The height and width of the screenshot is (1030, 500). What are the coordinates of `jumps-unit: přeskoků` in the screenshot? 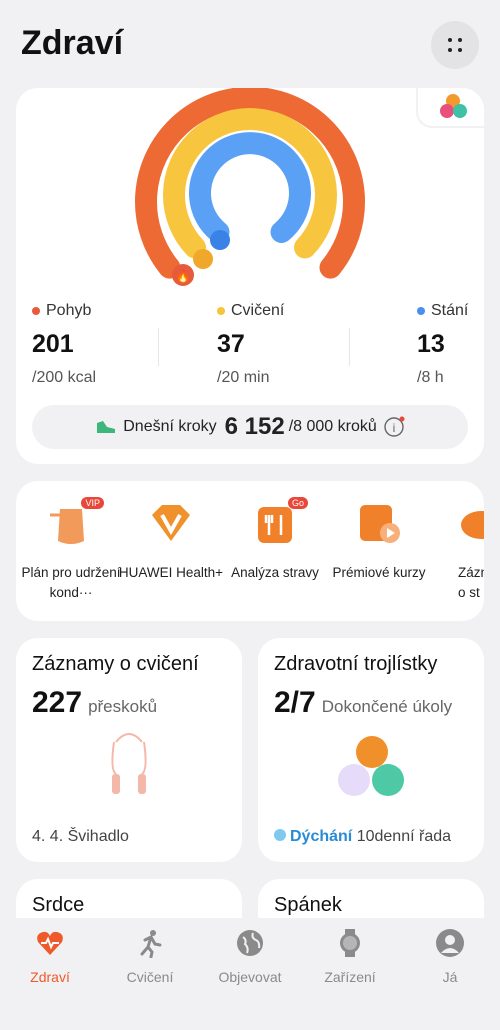 It's located at (123, 706).